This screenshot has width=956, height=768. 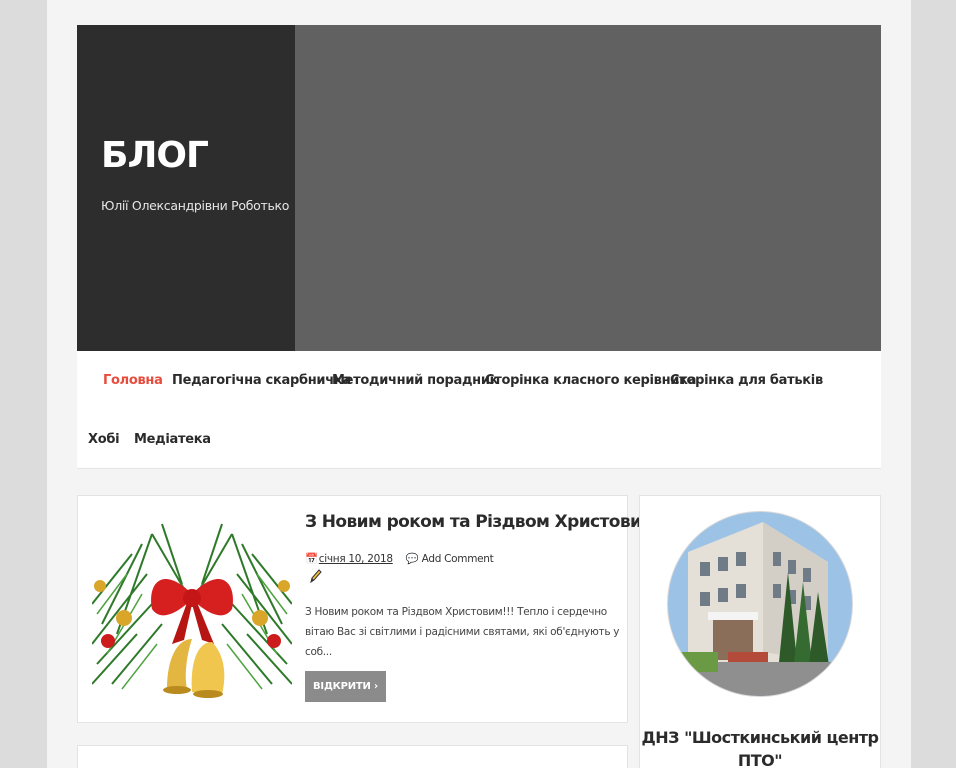 I want to click on post-title: З Новим роком та Різдвом Христовим!!!, so click(x=491, y=522).